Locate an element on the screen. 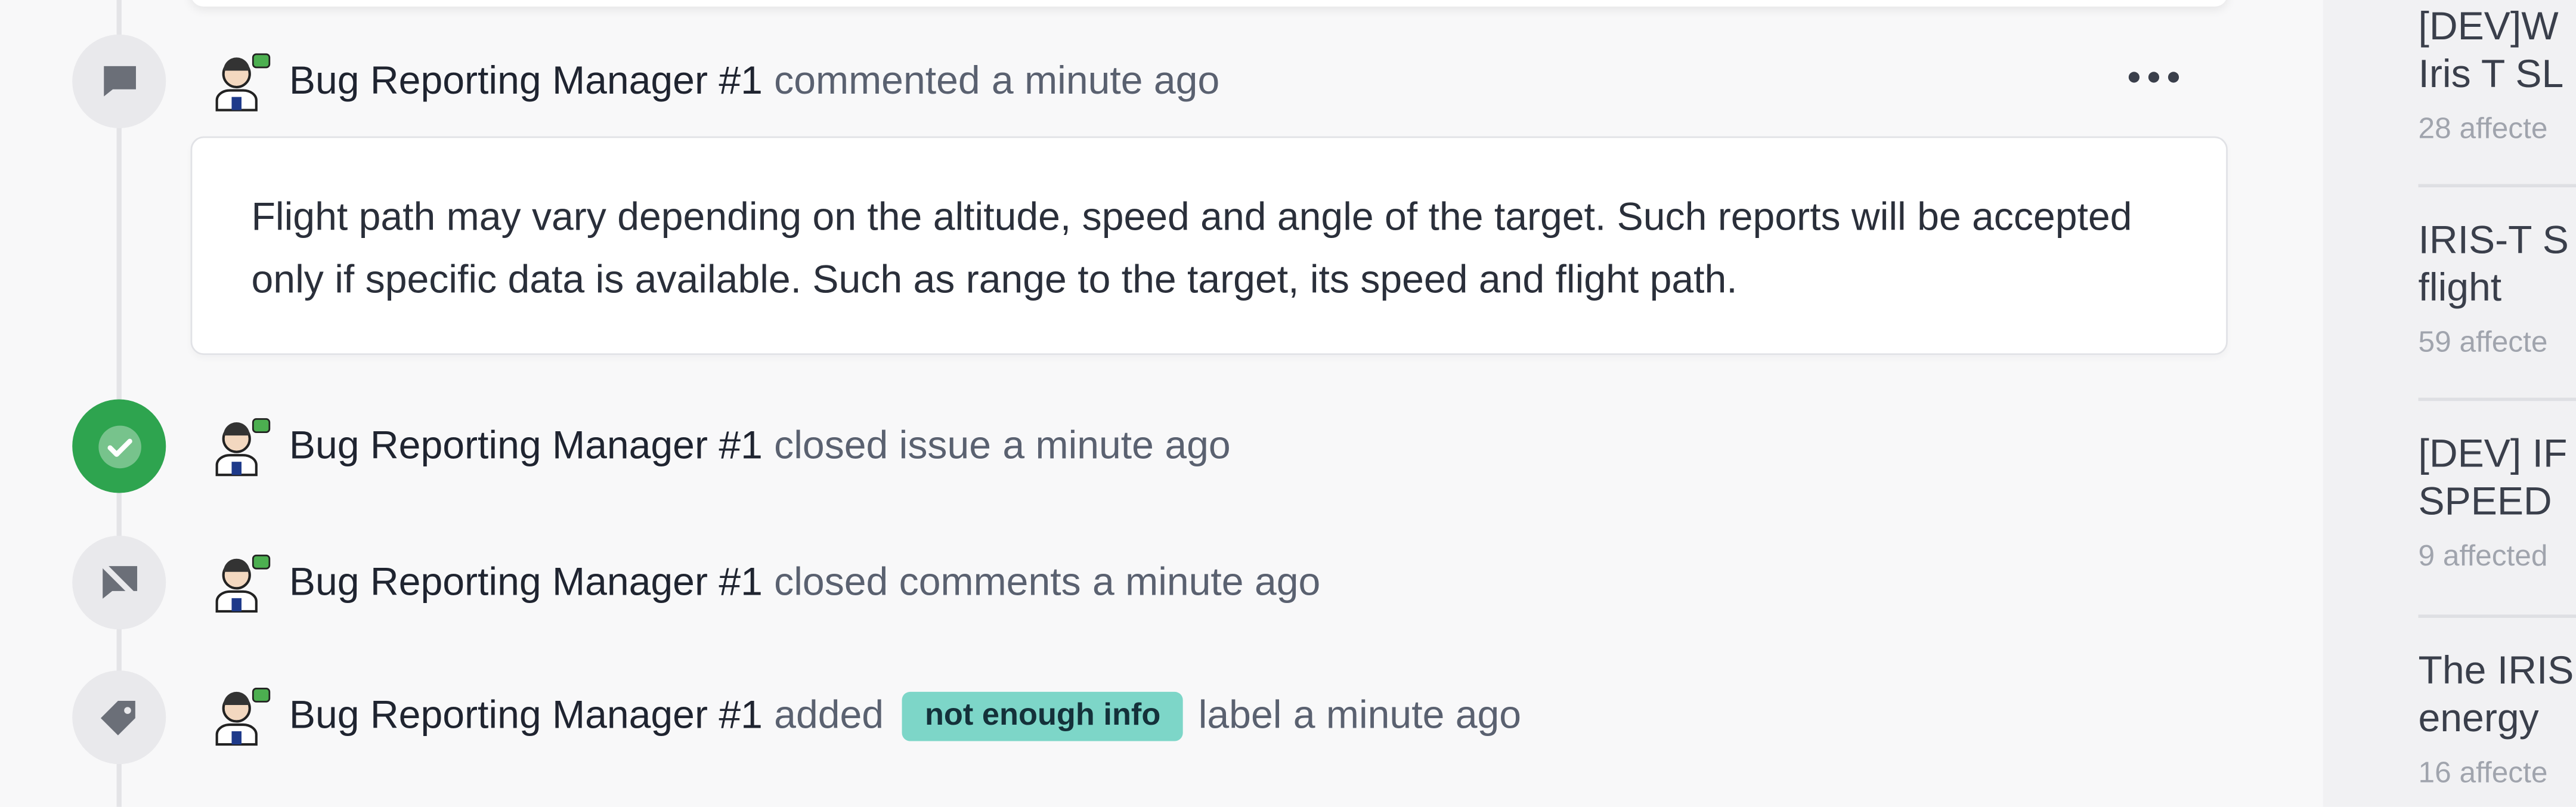 This screenshot has height=807, width=2576. related-issue-title: flight is located at coordinates (2460, 288).